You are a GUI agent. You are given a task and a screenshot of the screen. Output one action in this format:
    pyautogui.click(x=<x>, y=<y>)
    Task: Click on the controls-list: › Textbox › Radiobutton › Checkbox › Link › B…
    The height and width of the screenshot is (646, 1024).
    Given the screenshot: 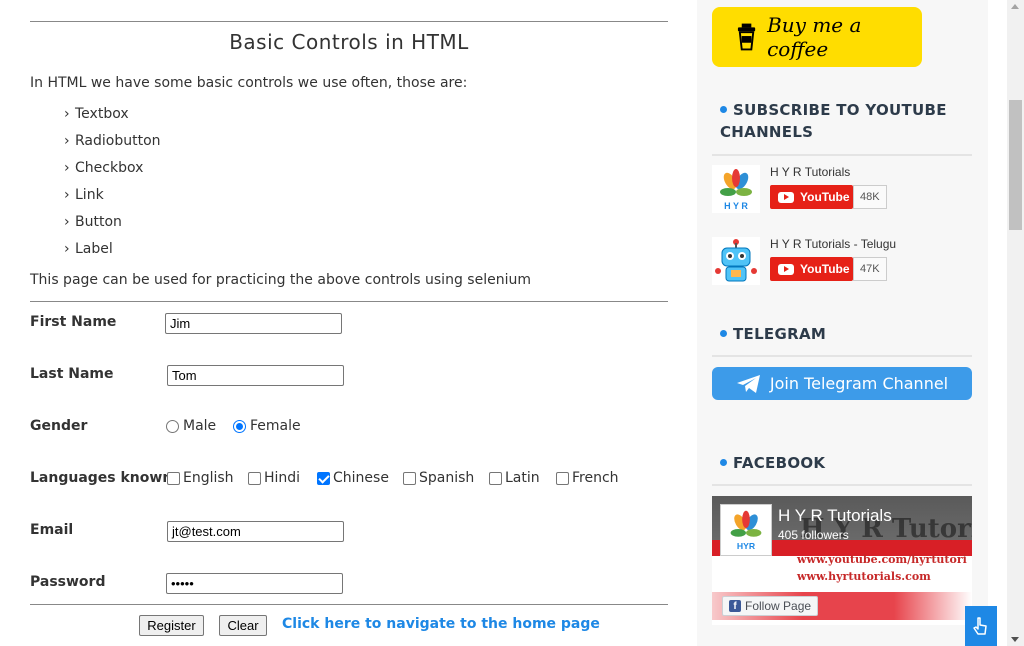 What is the action you would take?
    pyautogui.click(x=112, y=187)
    